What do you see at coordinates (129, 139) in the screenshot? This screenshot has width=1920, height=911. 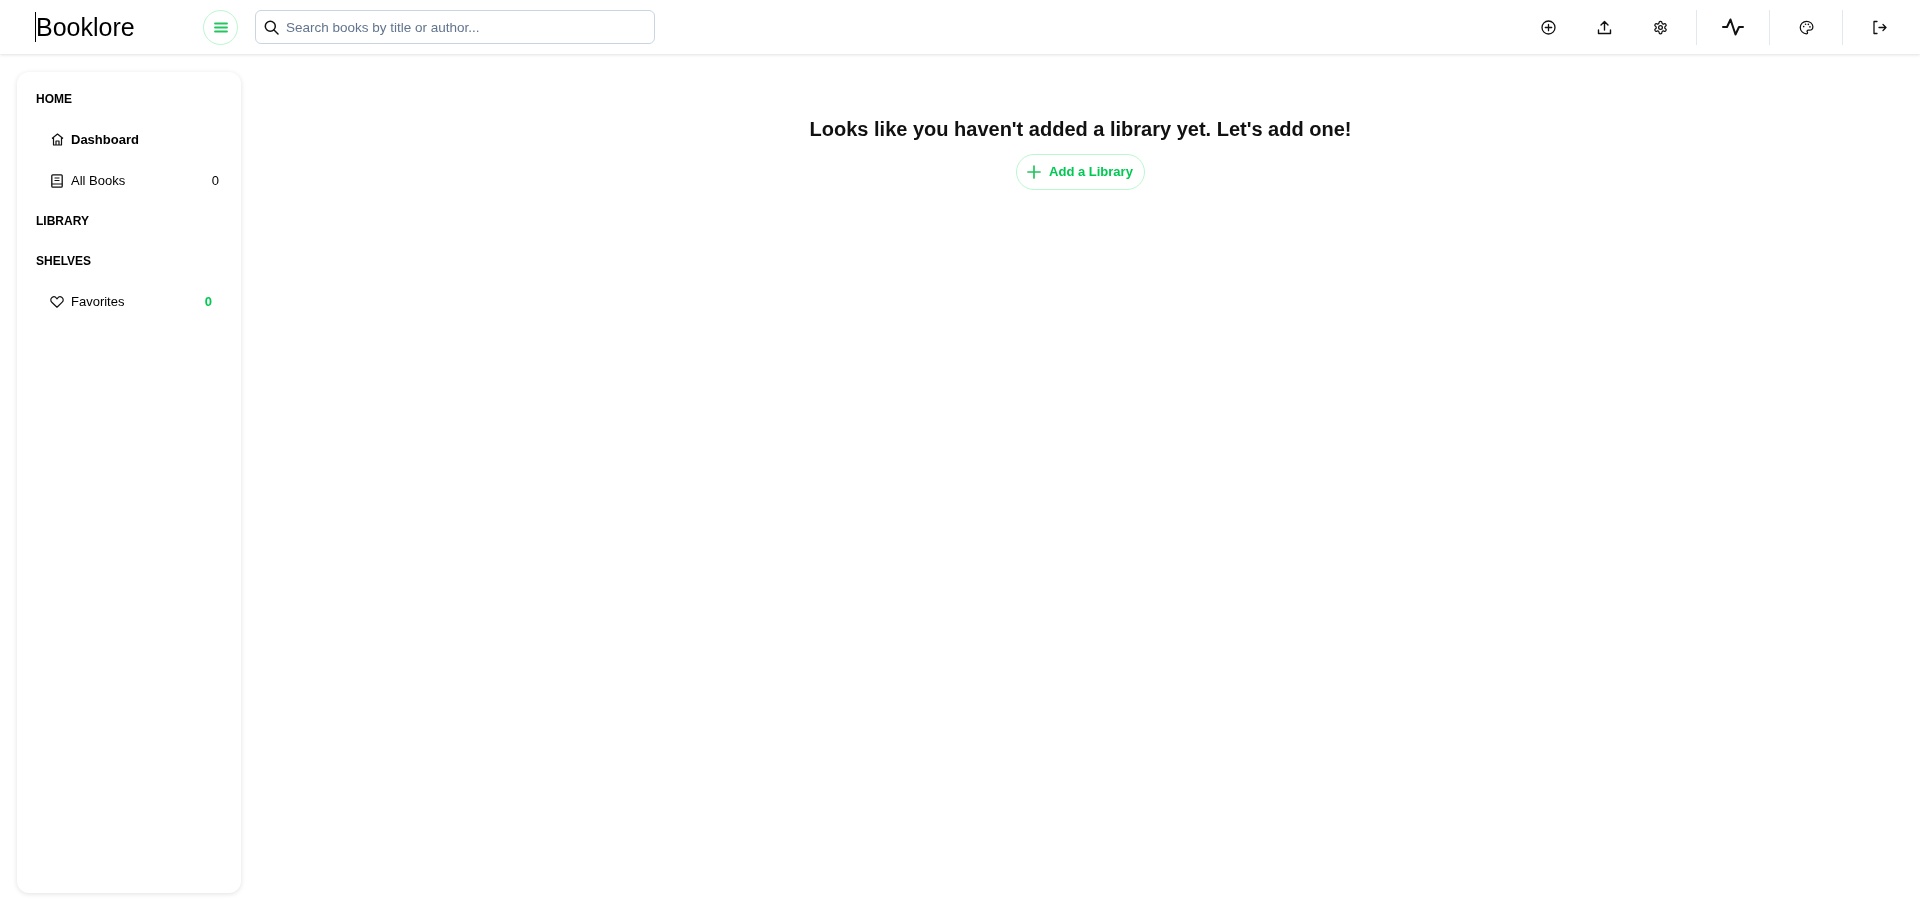 I see `sidebar-item: Dashboard` at bounding box center [129, 139].